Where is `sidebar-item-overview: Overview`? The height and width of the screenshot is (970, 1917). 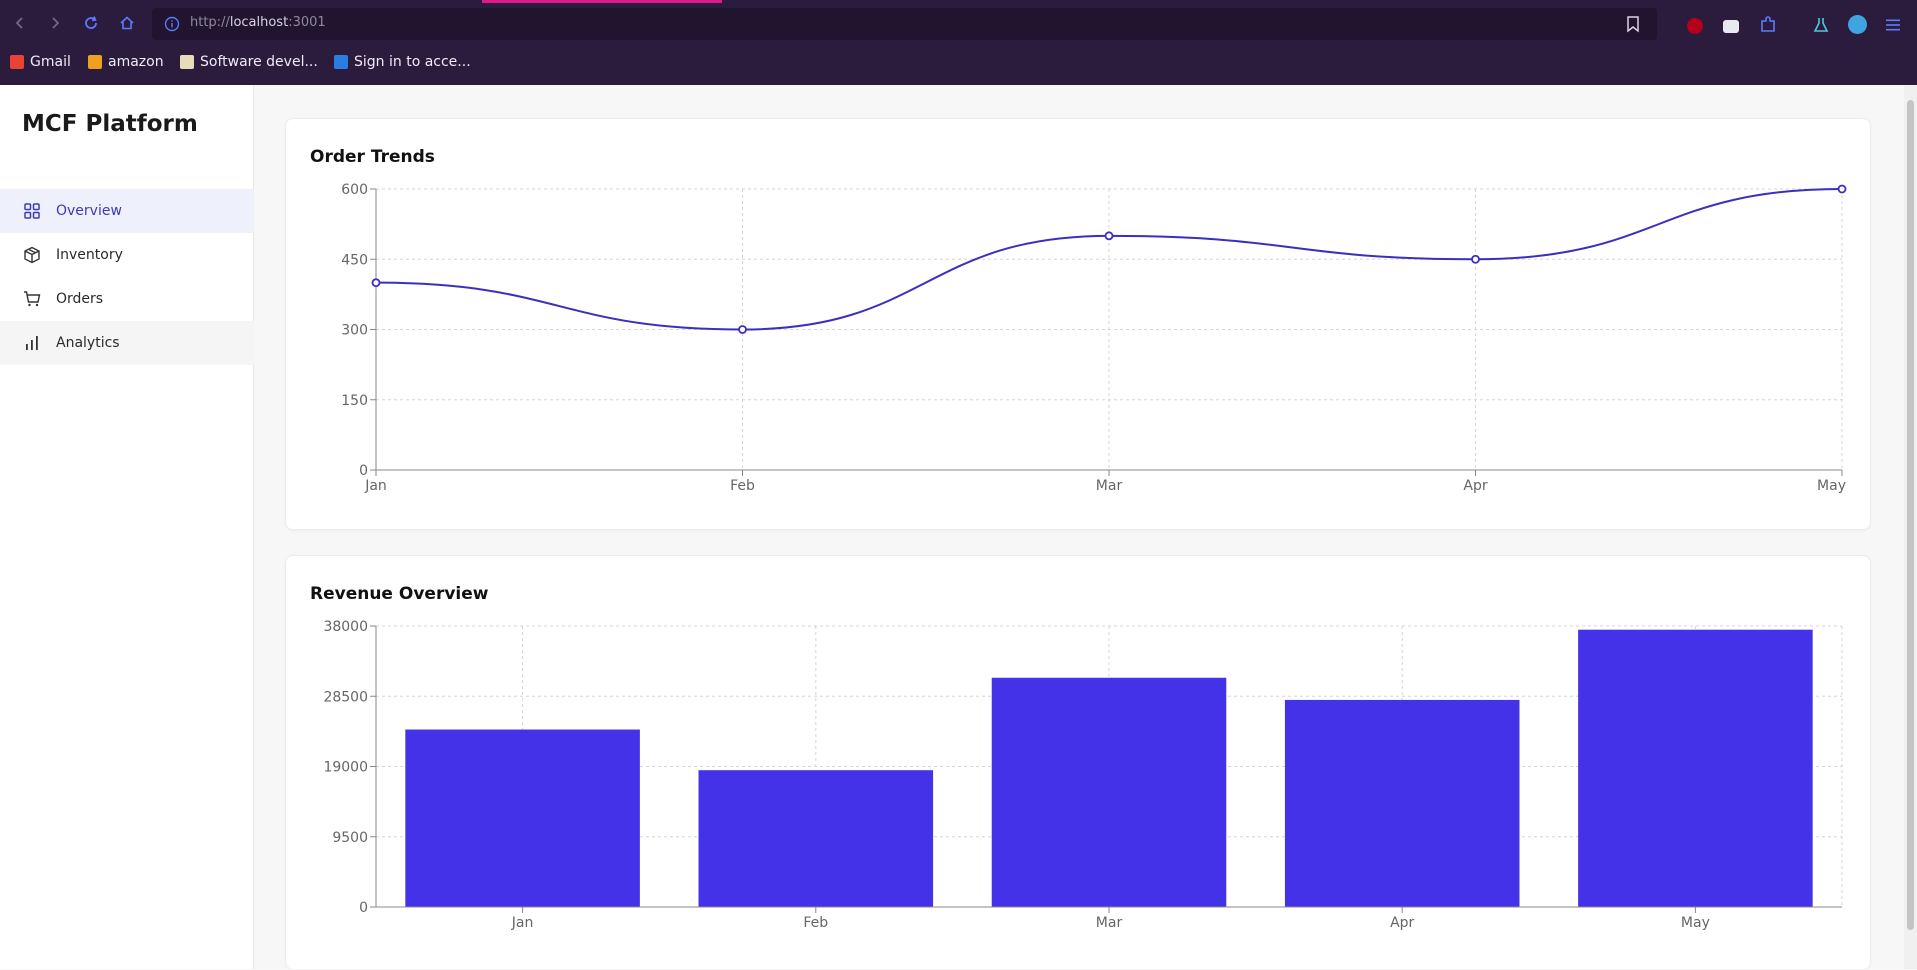
sidebar-item-overview: Overview is located at coordinates (127, 211).